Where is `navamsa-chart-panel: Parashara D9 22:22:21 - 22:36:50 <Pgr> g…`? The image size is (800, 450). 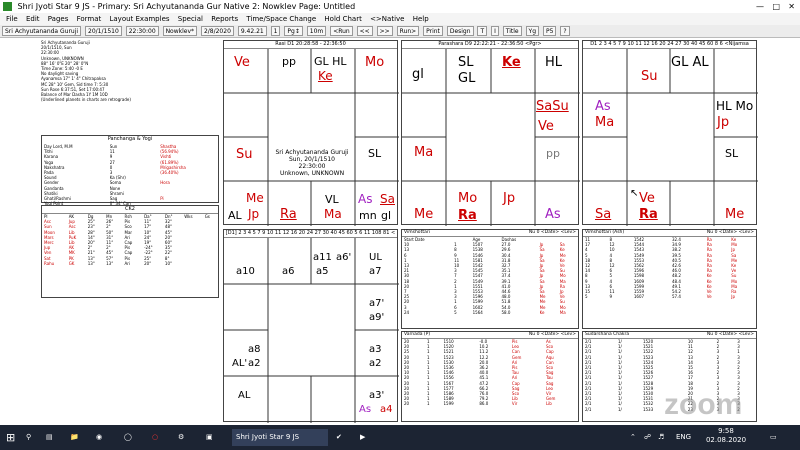
navamsa-chart-panel: Parashara D9 22:22:21 - 22:36:50 <Pgr> g… is located at coordinates (490, 133).